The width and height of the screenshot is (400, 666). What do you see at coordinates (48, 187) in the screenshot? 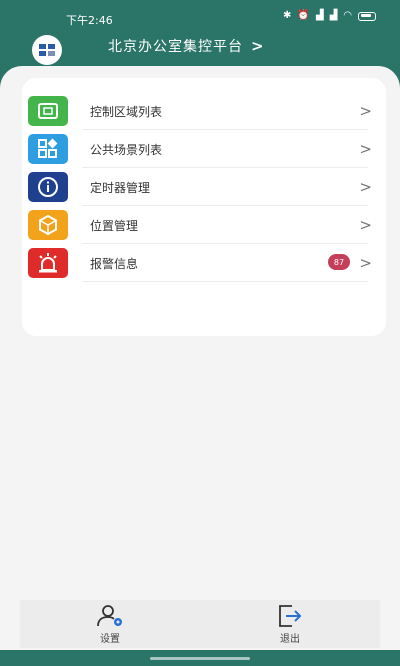
I see `info-timer-icon` at bounding box center [48, 187].